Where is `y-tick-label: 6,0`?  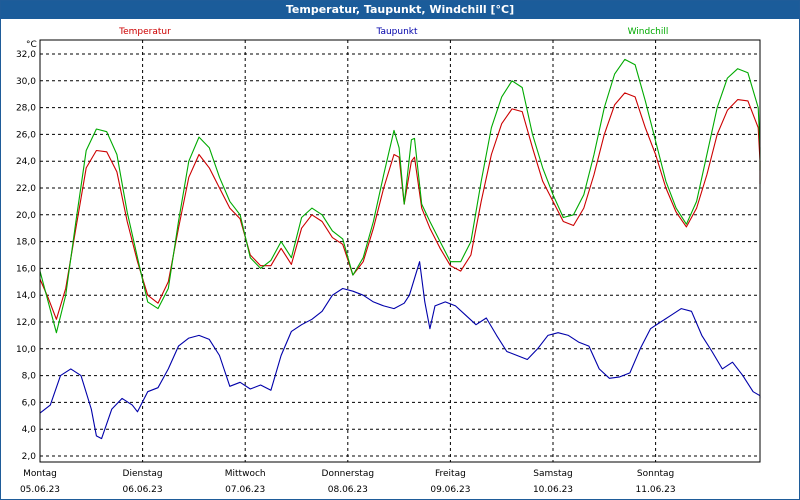 y-tick-label: 6,0 is located at coordinates (29, 403).